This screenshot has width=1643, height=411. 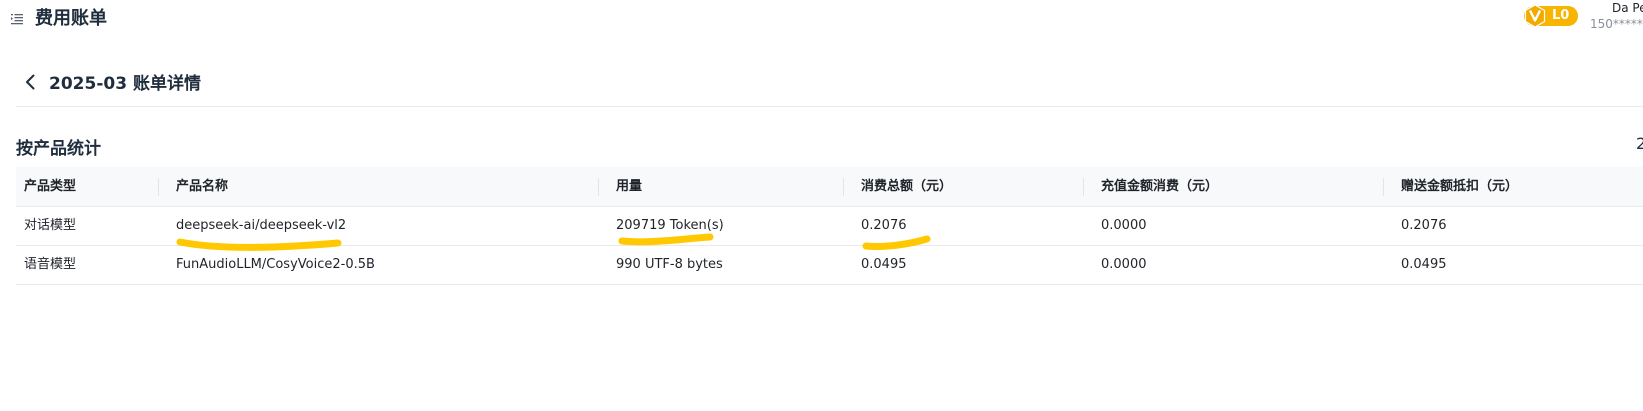 I want to click on column-header-gift-deduction: 赠送金额抵扣（元）, so click(x=1460, y=186).